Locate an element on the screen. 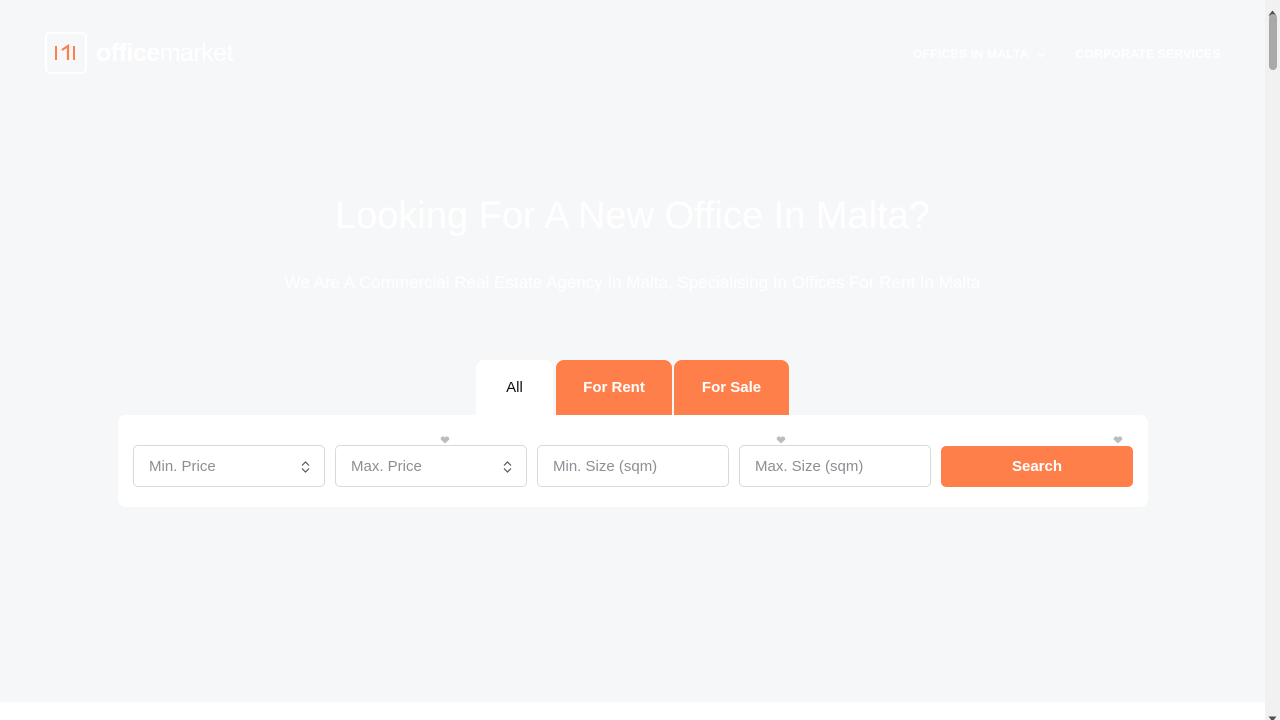 This screenshot has width=1280, height=720. min-price-select: Min. Price is located at coordinates (229, 466).